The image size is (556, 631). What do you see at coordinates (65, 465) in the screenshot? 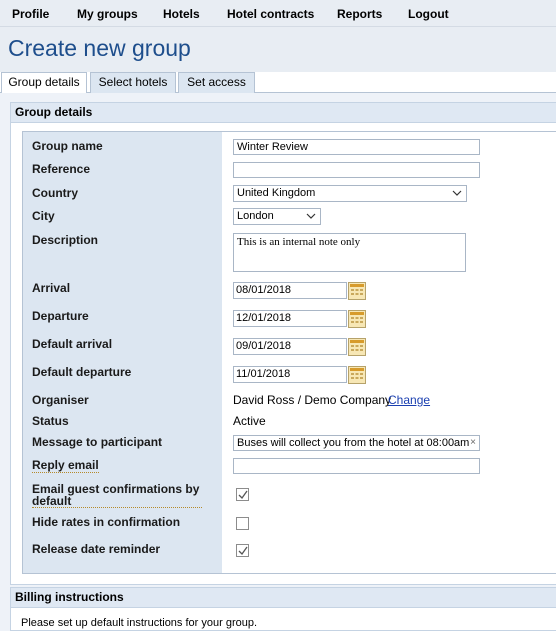
I see `reply-email-label: Reply email` at bounding box center [65, 465].